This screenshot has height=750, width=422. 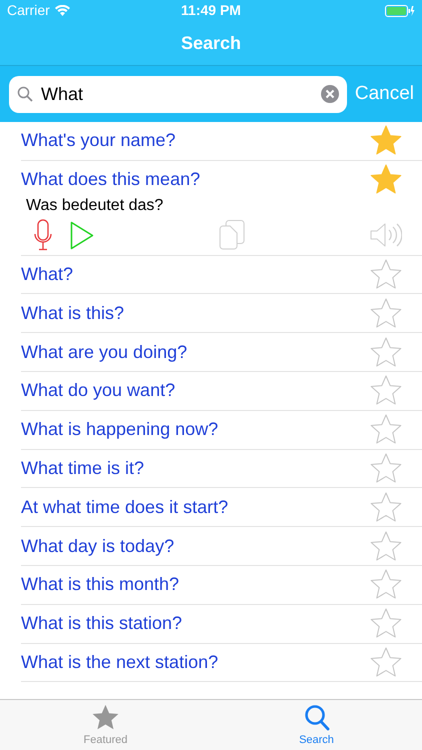 What do you see at coordinates (98, 390) in the screenshot?
I see `phrase-text: What do you want?` at bounding box center [98, 390].